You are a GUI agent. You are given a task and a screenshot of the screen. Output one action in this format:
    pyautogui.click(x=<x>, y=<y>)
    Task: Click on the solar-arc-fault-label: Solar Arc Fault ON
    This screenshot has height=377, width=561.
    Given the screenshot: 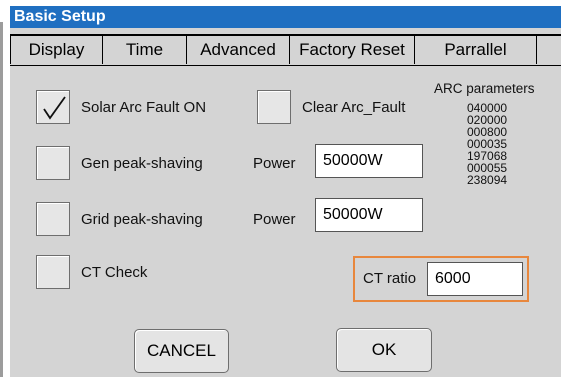 What is the action you would take?
    pyautogui.click(x=144, y=107)
    